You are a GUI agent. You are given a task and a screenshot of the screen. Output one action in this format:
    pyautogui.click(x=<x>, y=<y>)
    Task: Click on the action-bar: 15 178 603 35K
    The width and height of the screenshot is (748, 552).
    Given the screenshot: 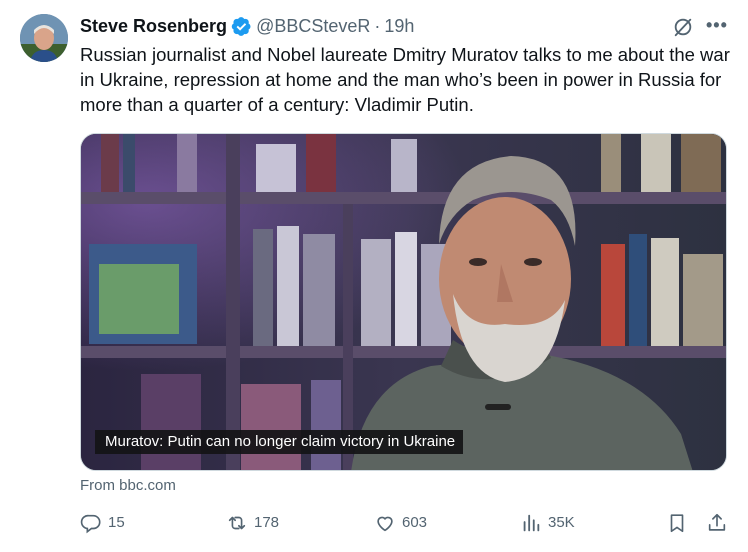 What is the action you would take?
    pyautogui.click(x=405, y=525)
    